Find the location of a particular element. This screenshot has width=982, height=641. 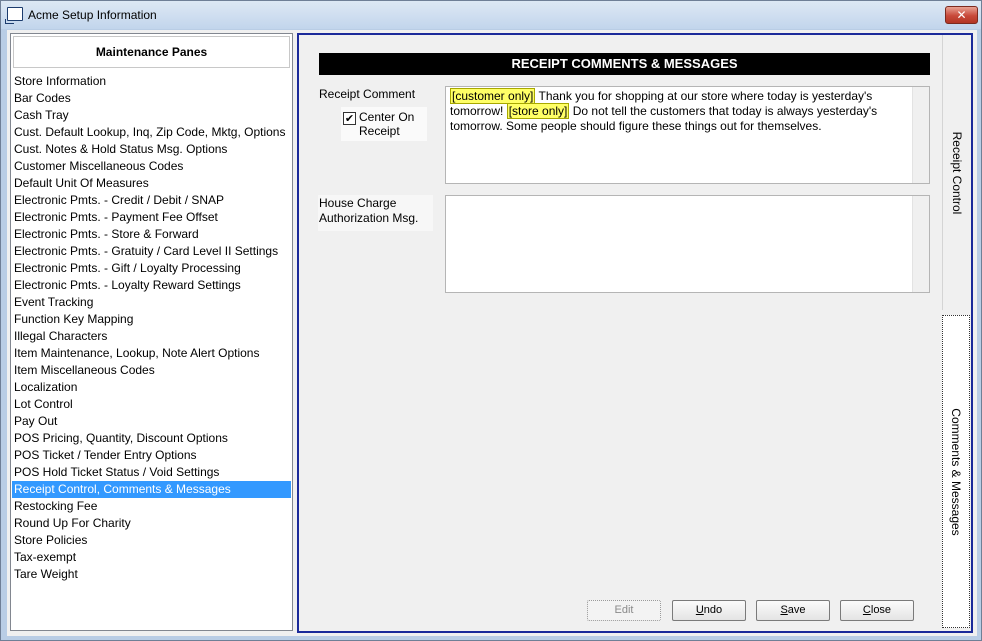

section-title: RECEIPT COMMENTS & MESSAGES is located at coordinates (624, 64).